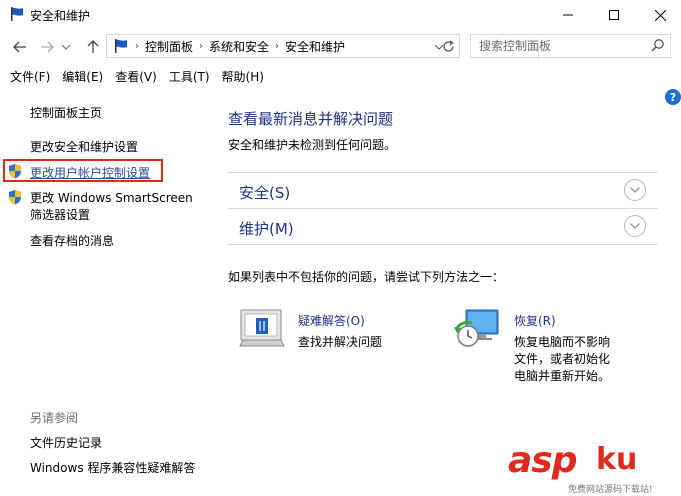 This screenshot has height=496, width=681. Describe the element at coordinates (315, 46) in the screenshot. I see `breadcrumb-security-maintenance: 安全和维护` at that location.